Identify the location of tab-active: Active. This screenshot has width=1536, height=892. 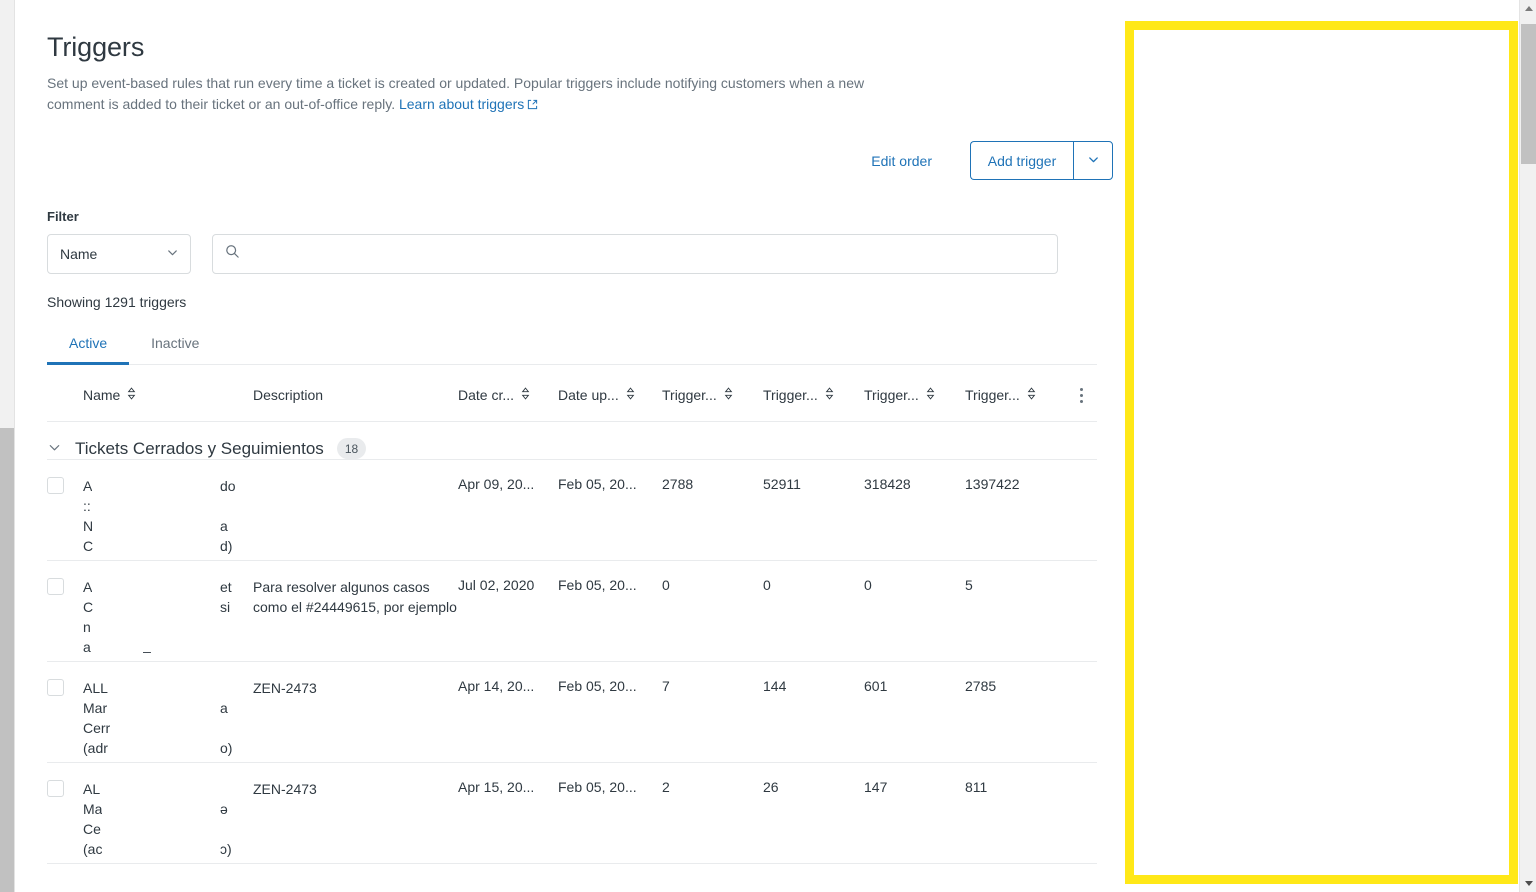
(88, 350).